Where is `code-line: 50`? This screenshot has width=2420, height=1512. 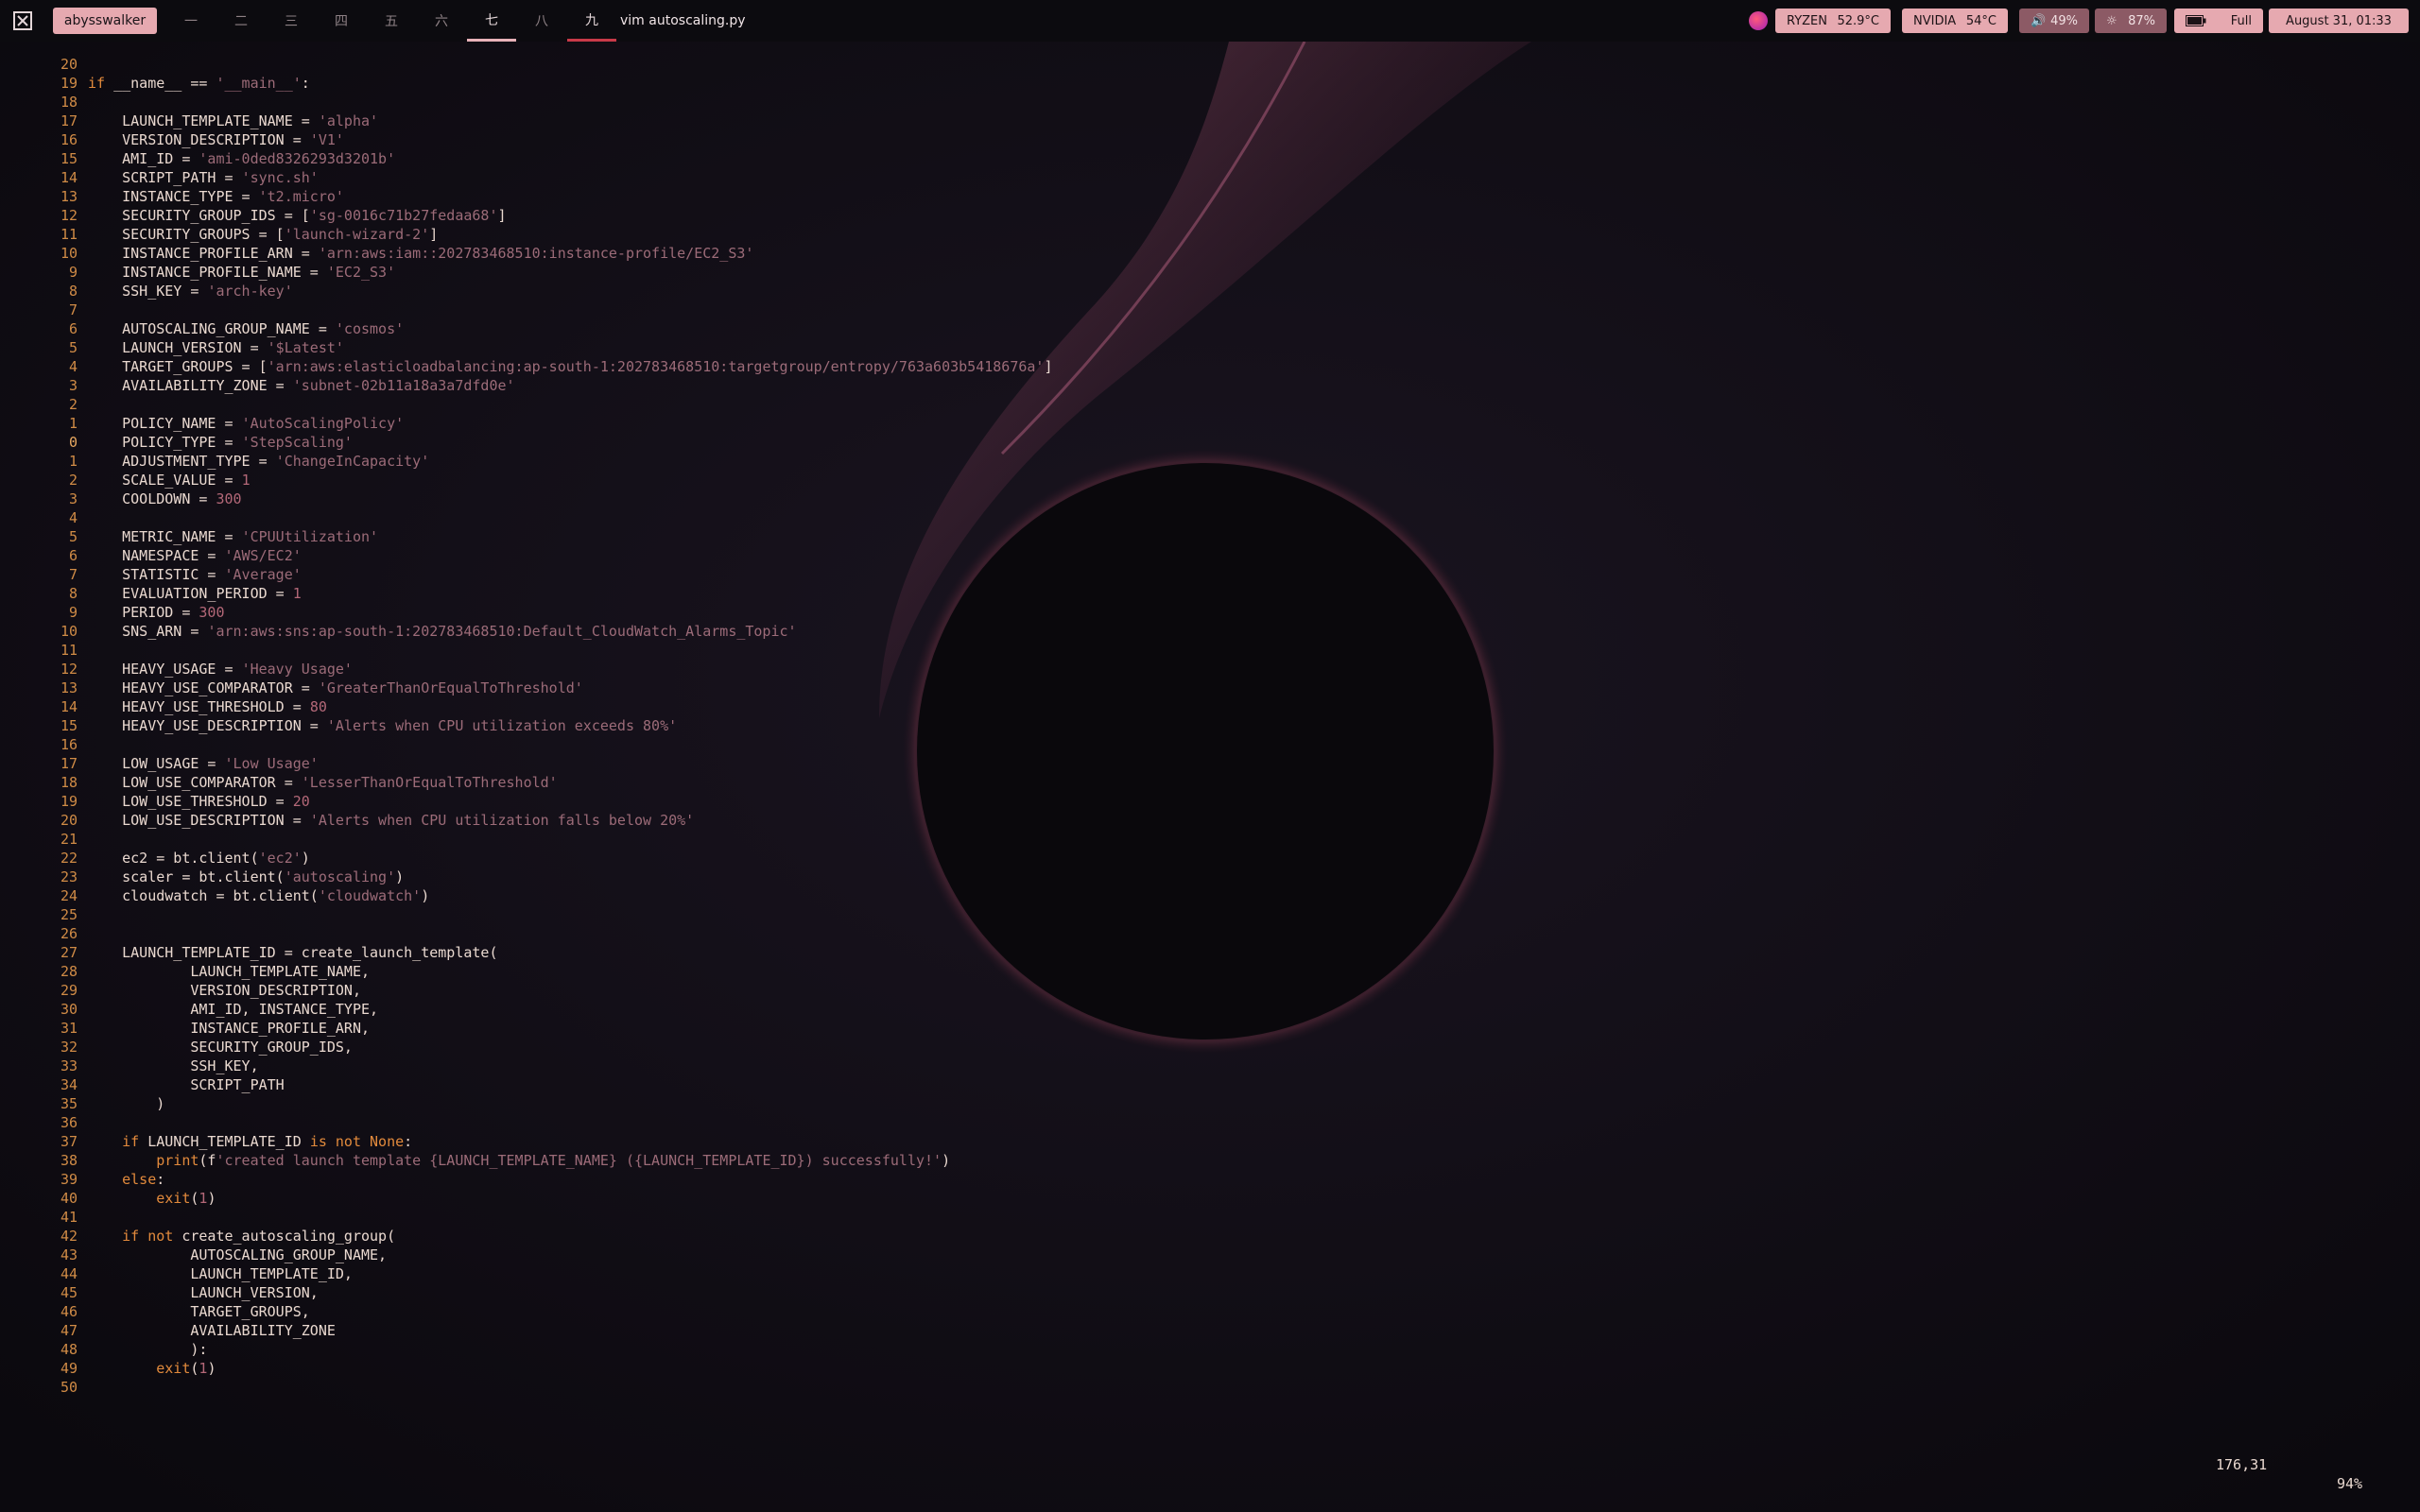 code-line: 50 is located at coordinates (44, 1387).